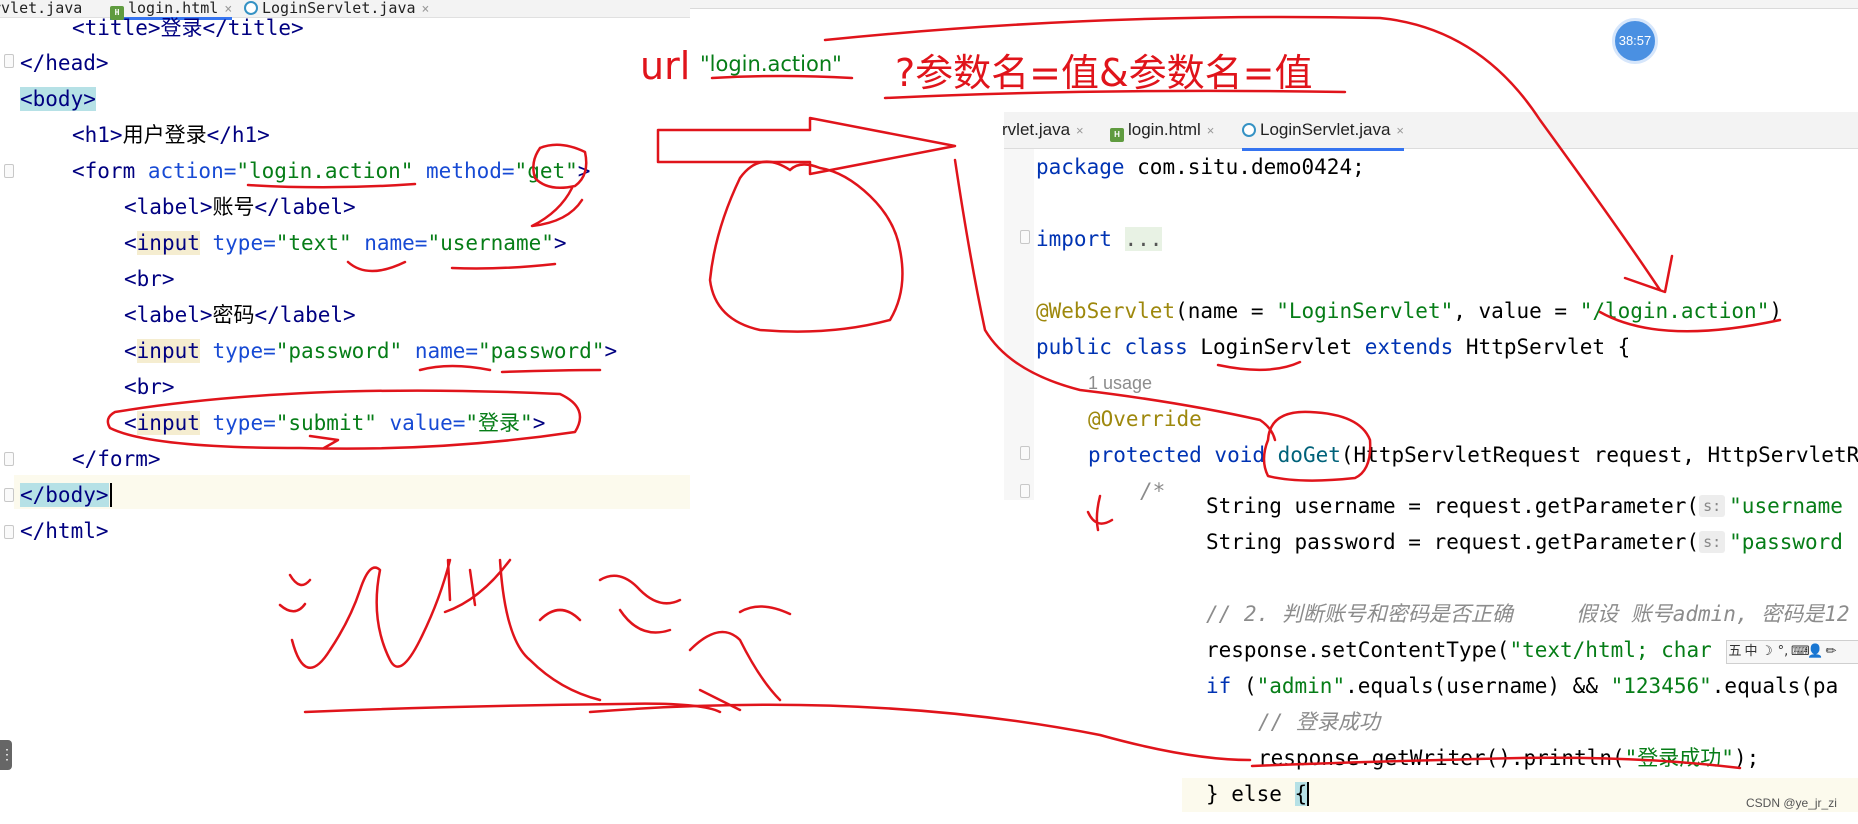  Describe the element at coordinates (1153, 491) in the screenshot. I see `code-line-comment-start: /*` at that location.